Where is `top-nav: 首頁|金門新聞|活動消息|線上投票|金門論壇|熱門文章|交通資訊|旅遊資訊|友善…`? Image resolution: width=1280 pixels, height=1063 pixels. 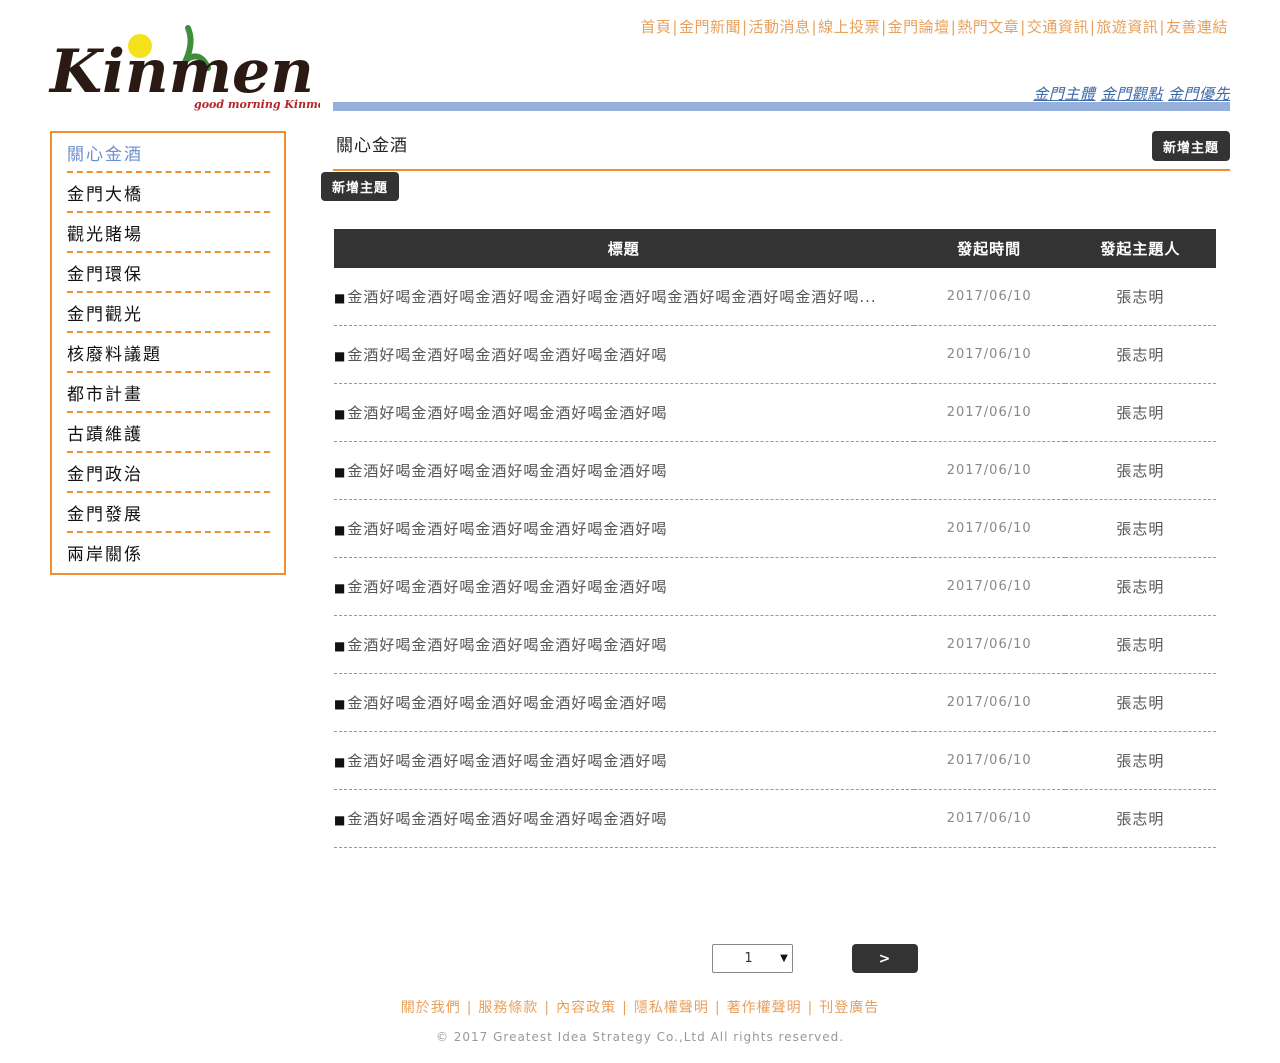 top-nav: 首頁|金門新聞|活動消息|線上投票|金門論壇|熱門文章|交通資訊|旅遊資訊|友善… is located at coordinates (934, 26).